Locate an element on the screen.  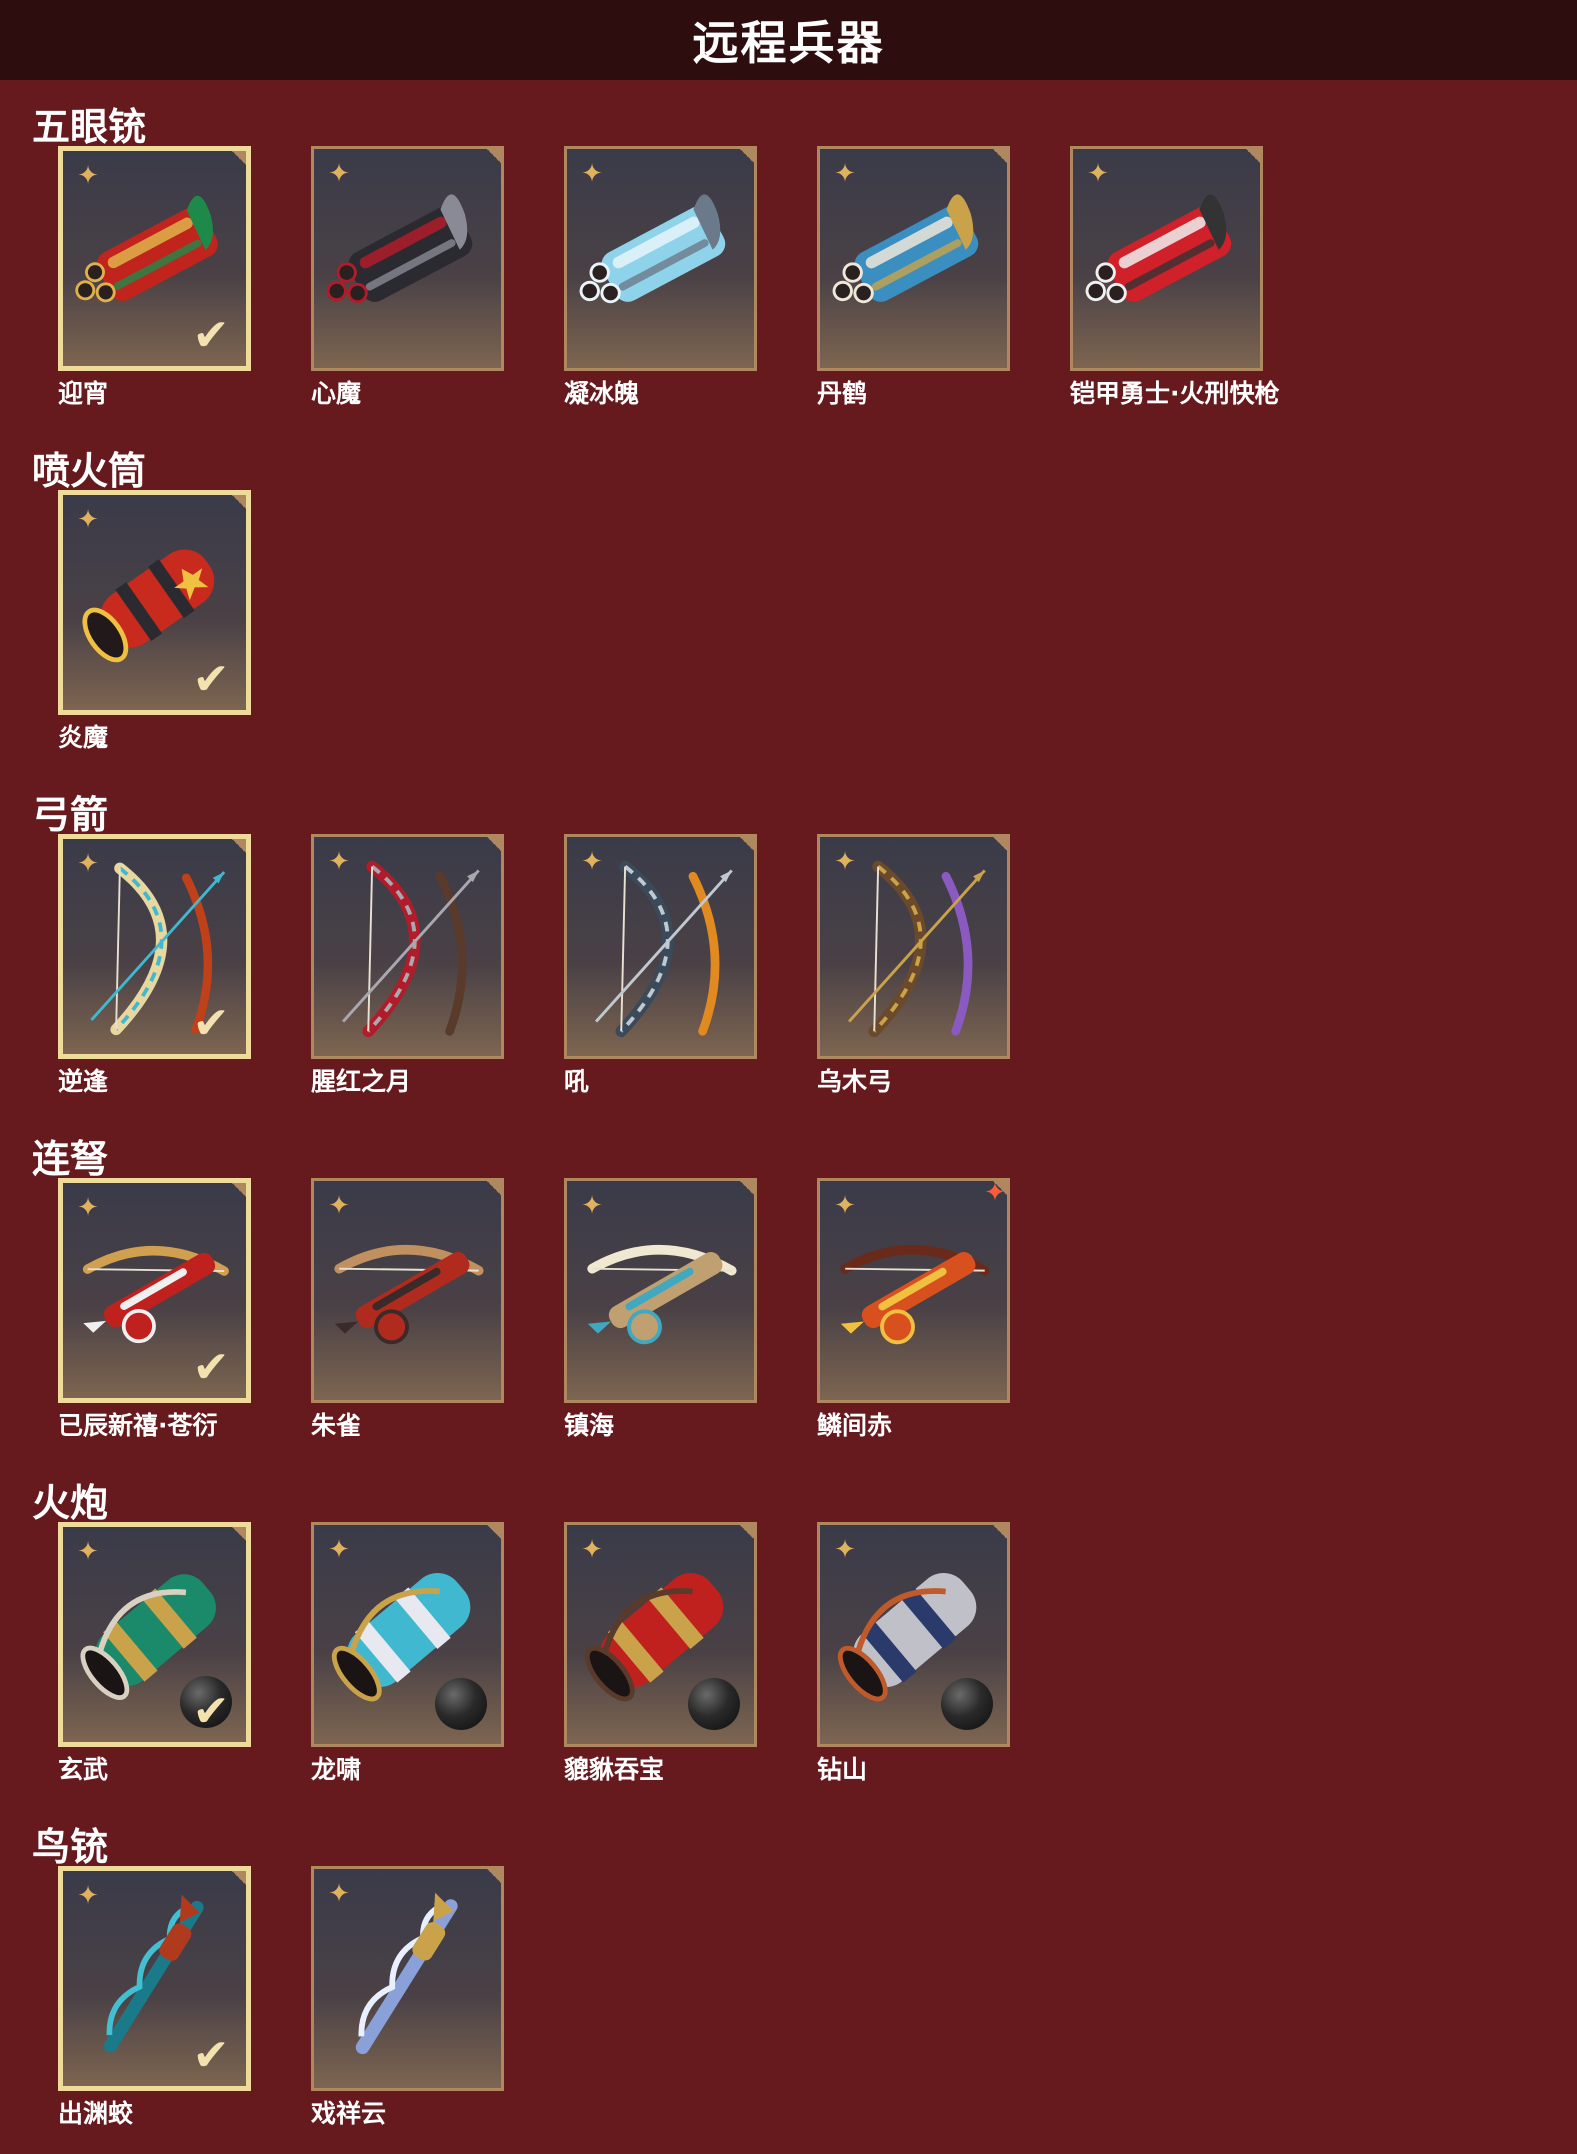
weapon-item: ✦ 镇海 is located at coordinates (660, 1310).